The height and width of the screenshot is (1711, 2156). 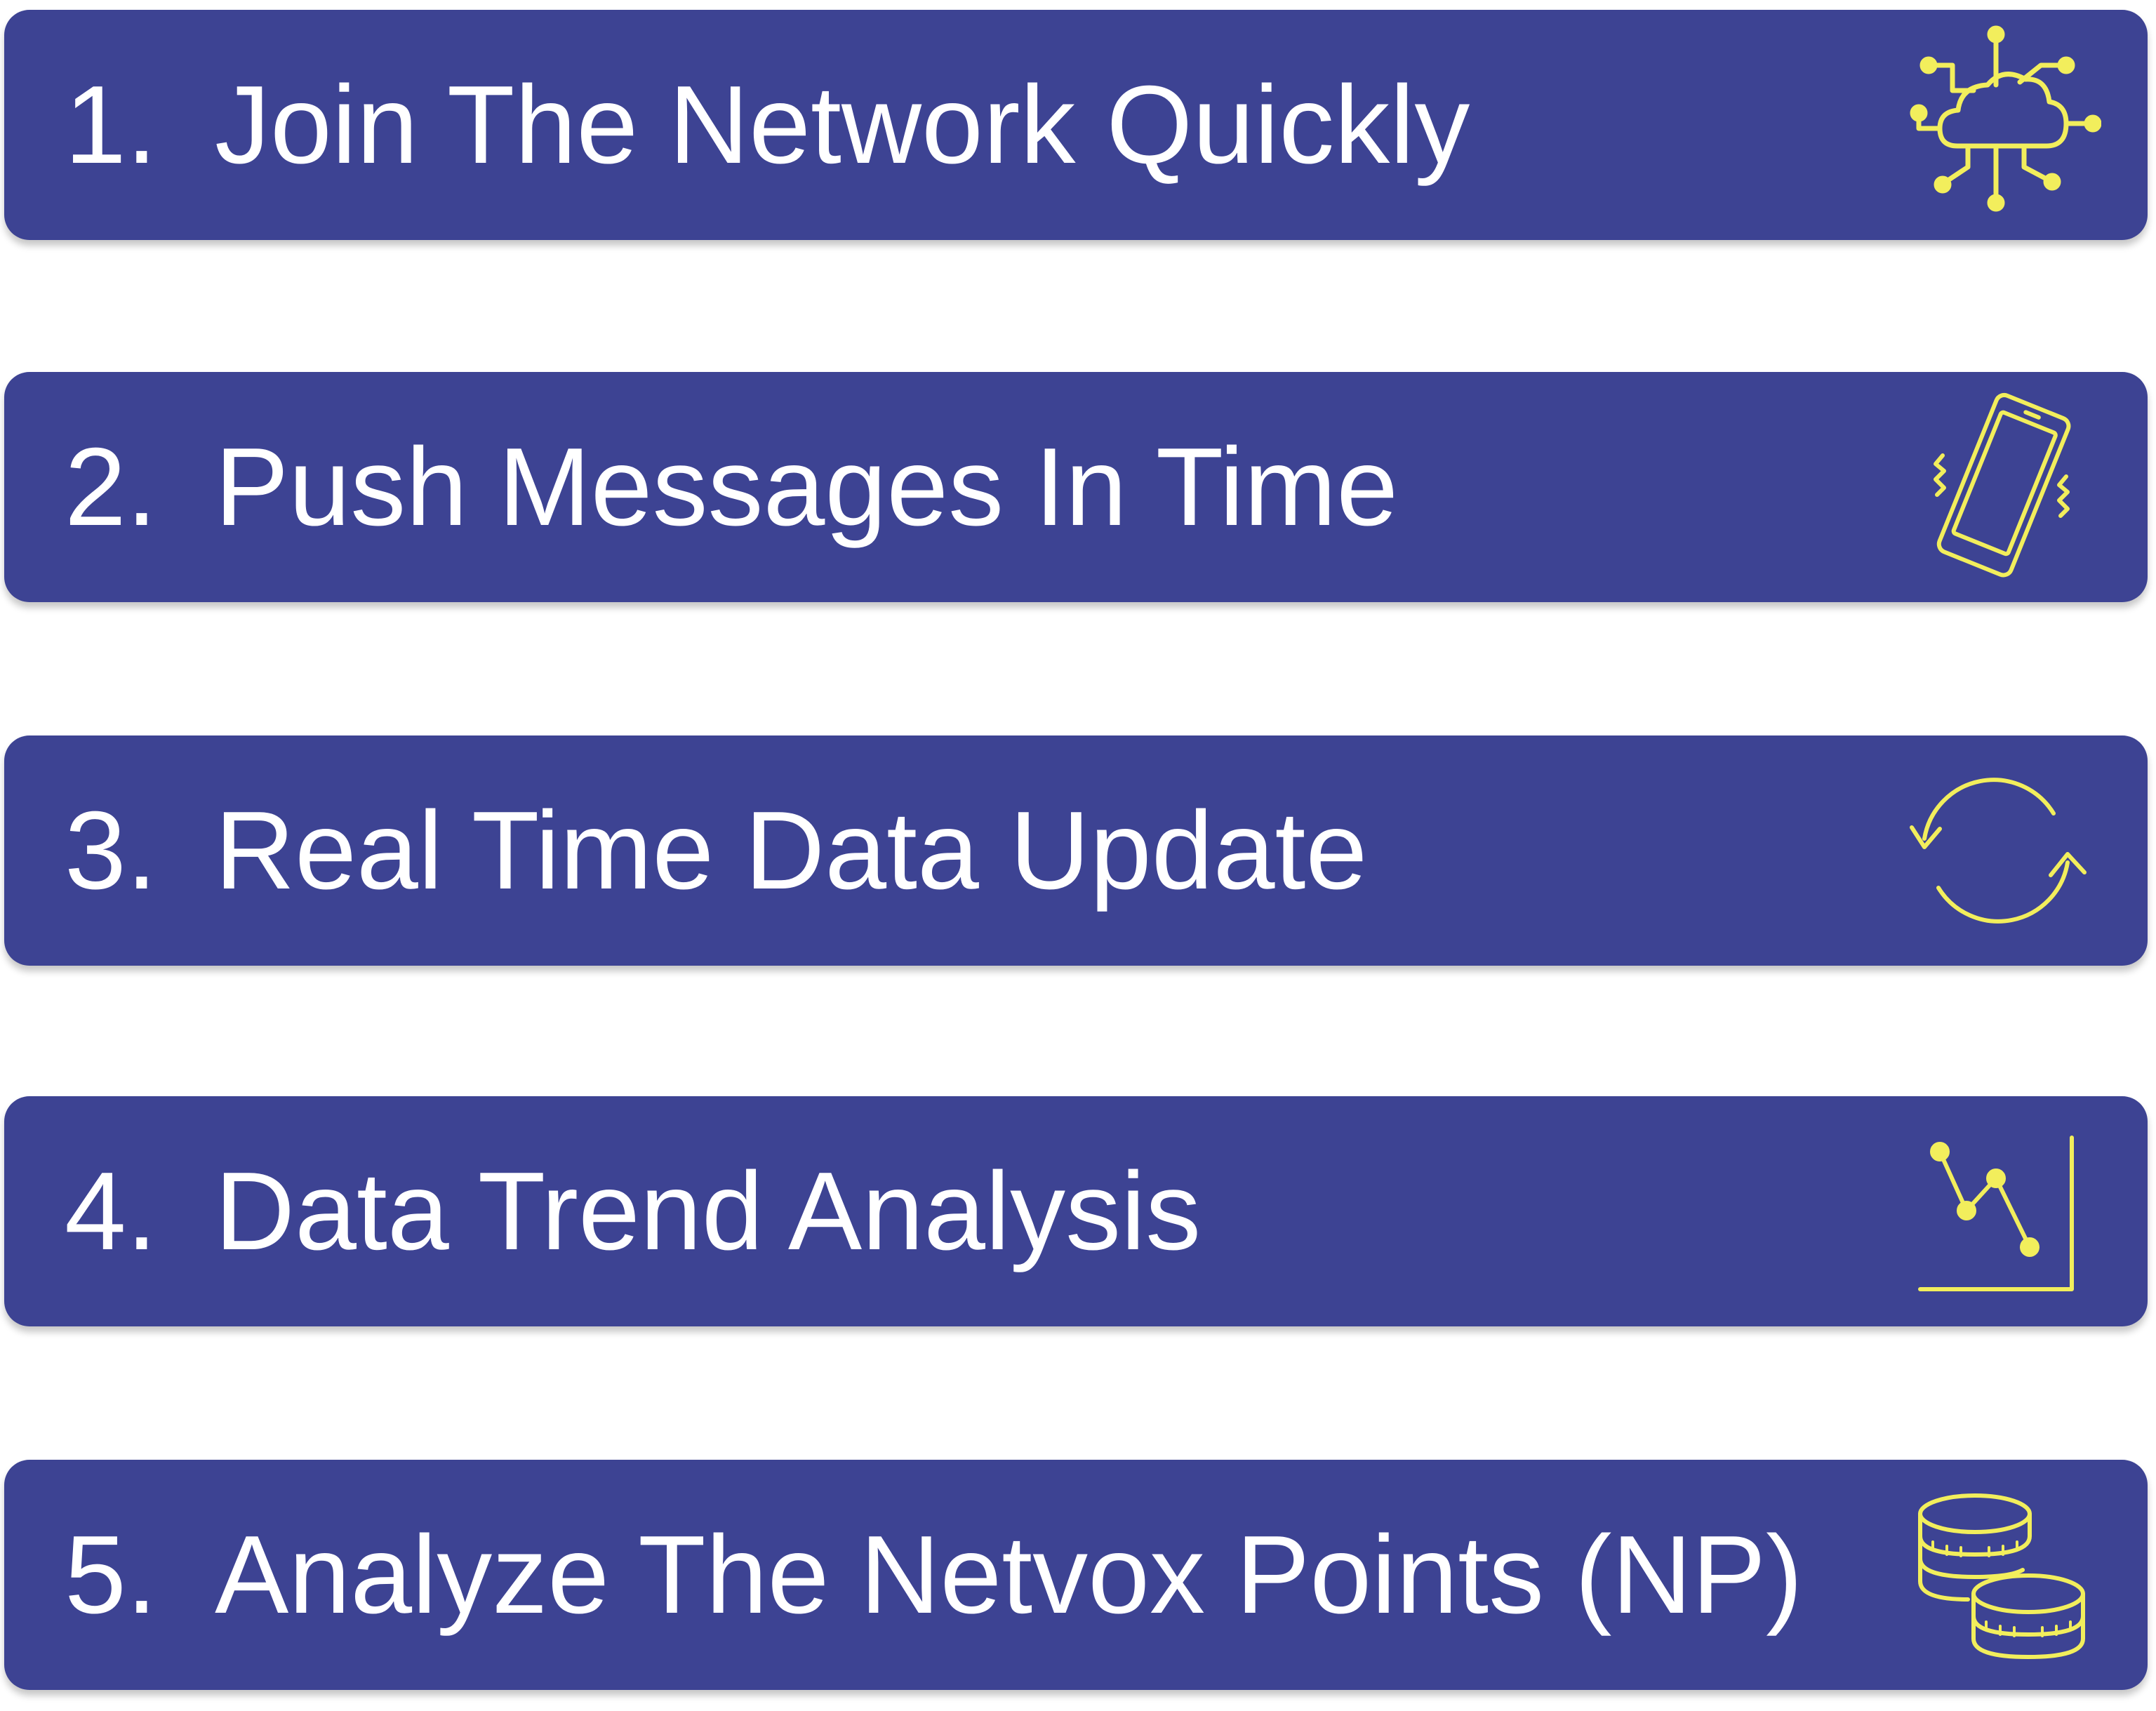 What do you see at coordinates (842, 125) in the screenshot?
I see `feature-label: Join The Network Quickly` at bounding box center [842, 125].